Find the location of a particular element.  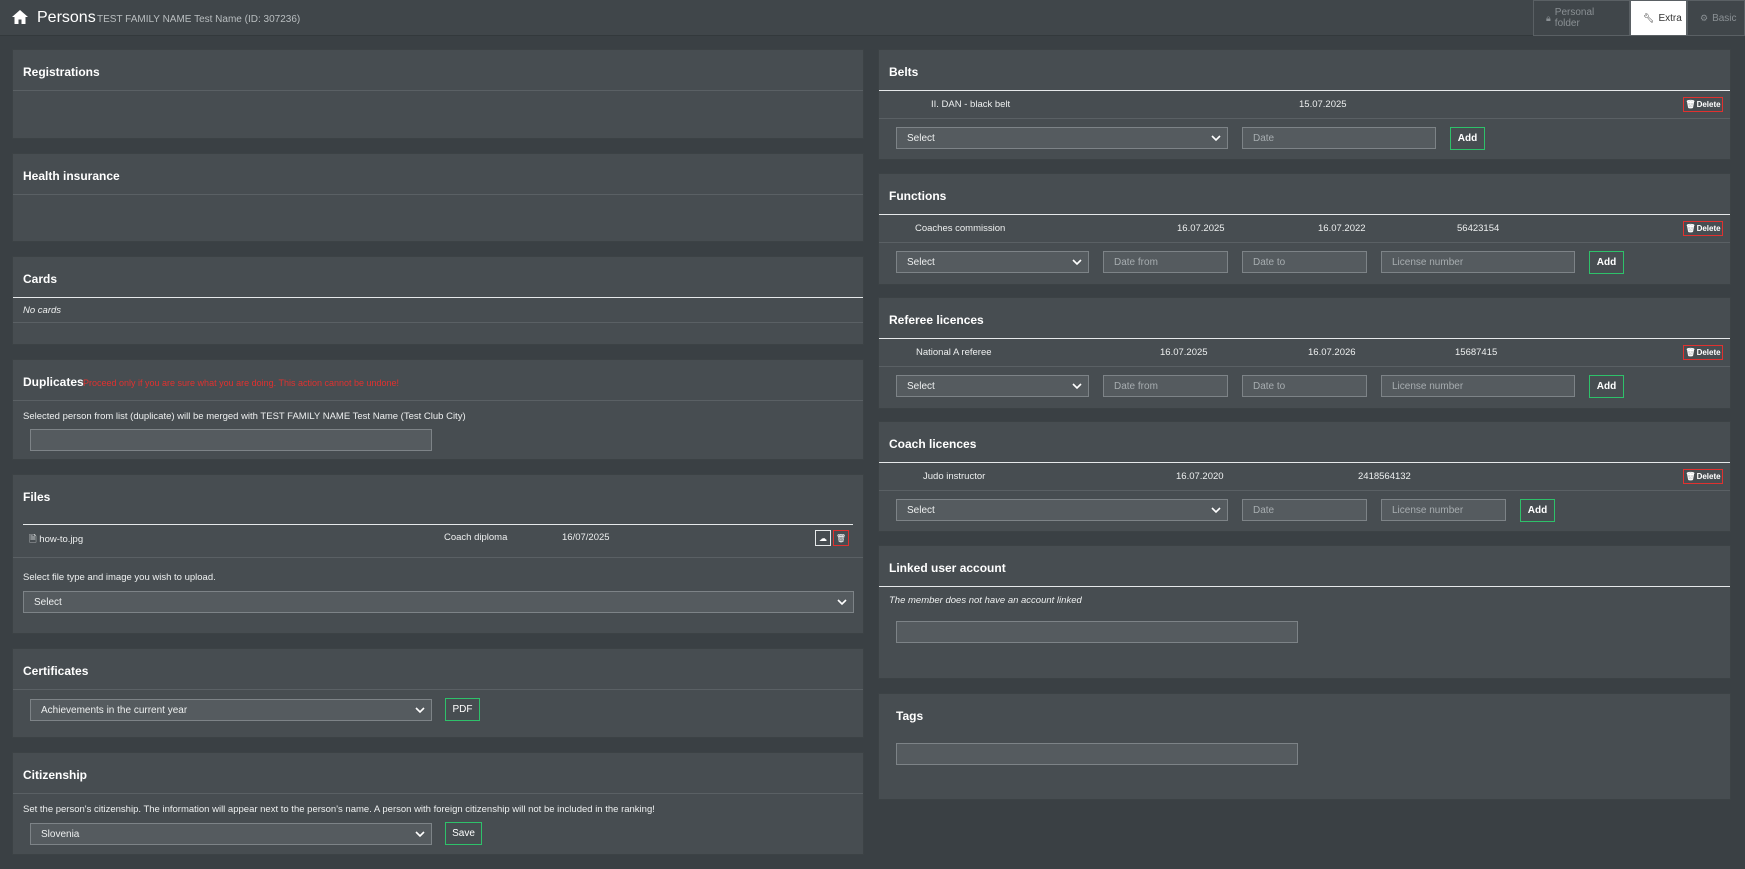

coach-select: Select is located at coordinates (1062, 510).